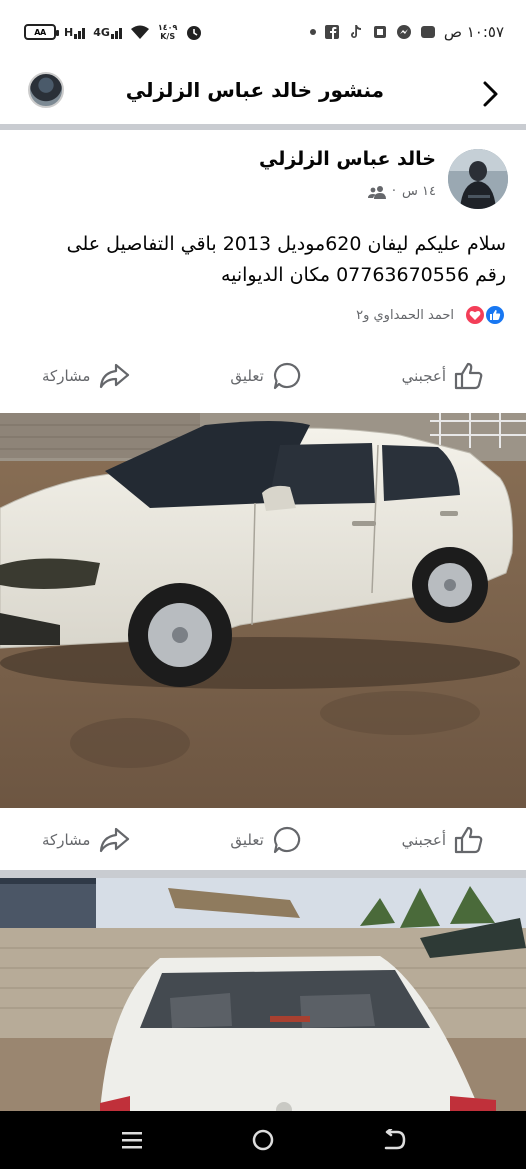 This screenshot has height=1169, width=526. I want to click on back-system-button, so click(395, 1140).